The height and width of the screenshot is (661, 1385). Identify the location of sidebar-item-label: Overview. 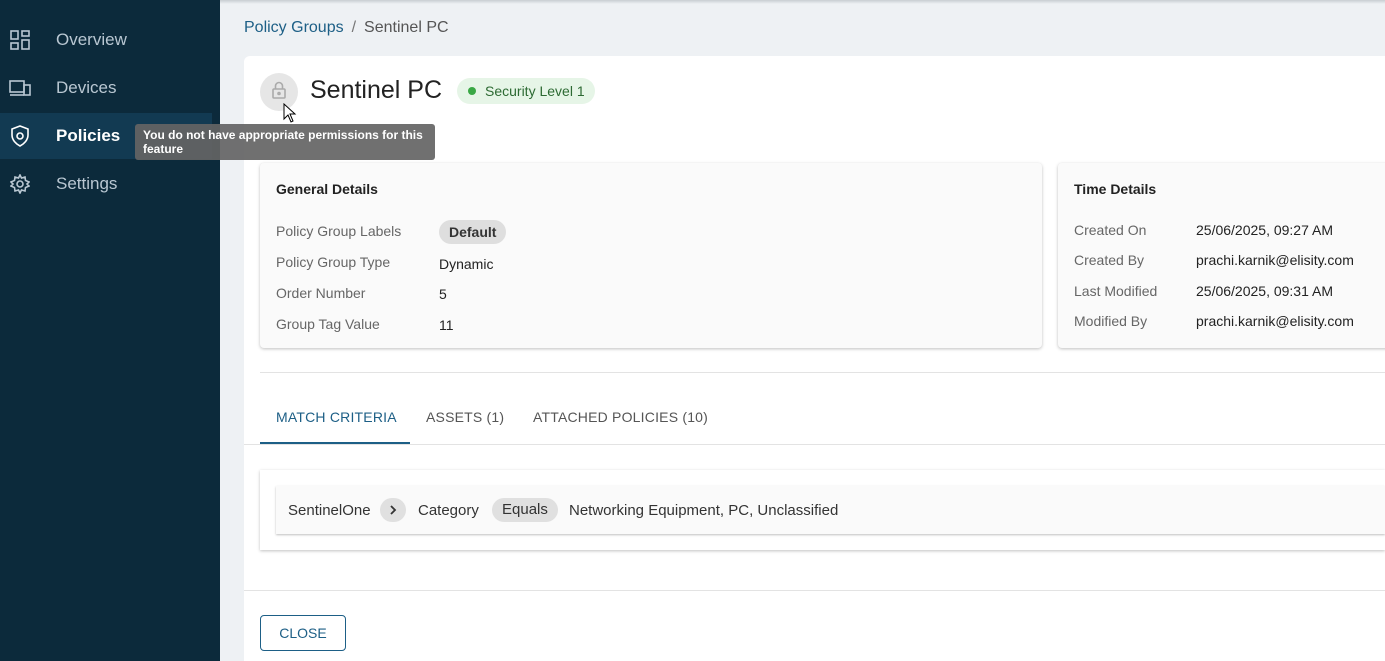
(91, 39).